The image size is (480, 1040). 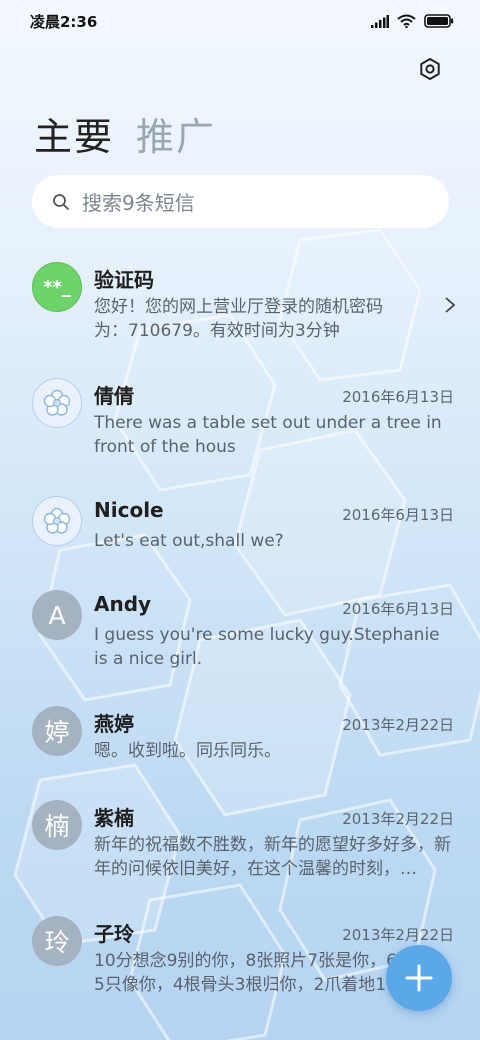 I want to click on avatar-letter: 楠, so click(x=57, y=826).